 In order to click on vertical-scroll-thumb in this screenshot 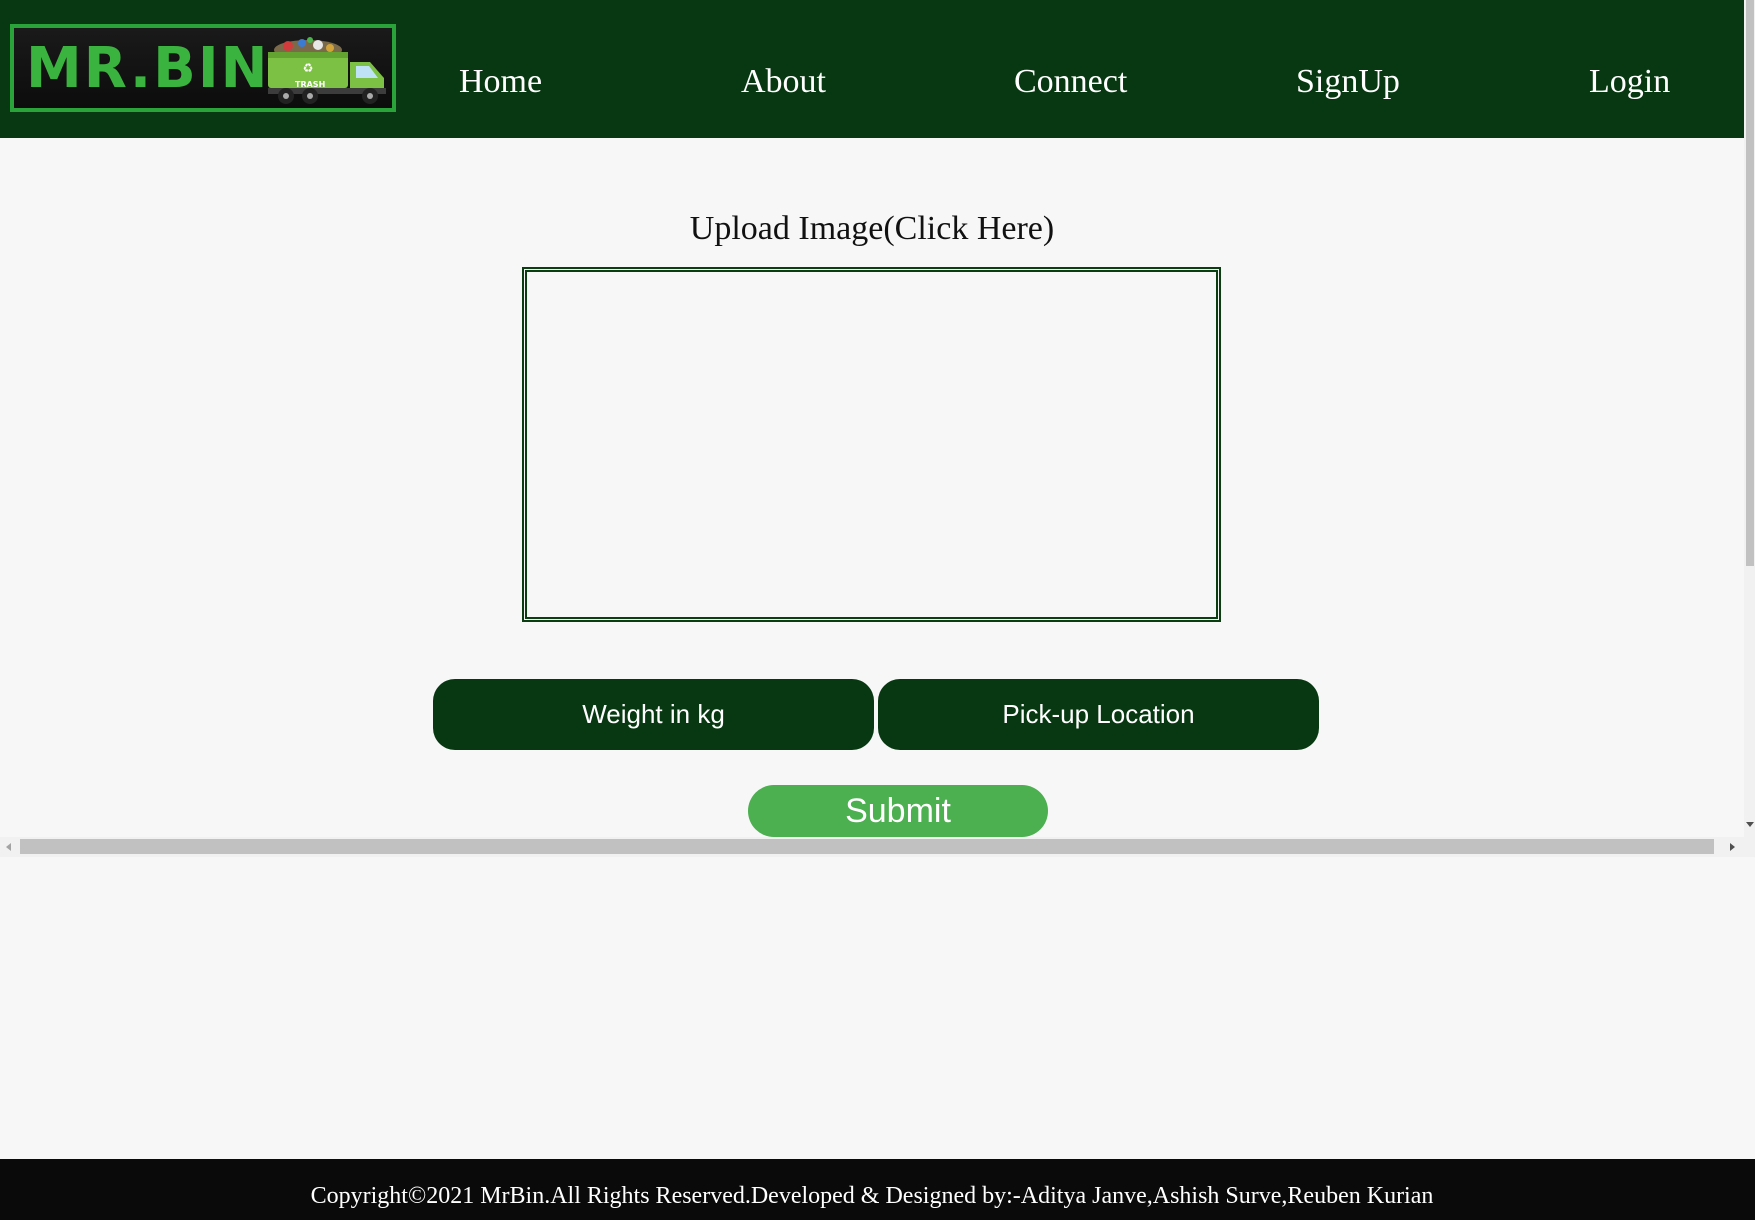, I will do `click(1750, 283)`.